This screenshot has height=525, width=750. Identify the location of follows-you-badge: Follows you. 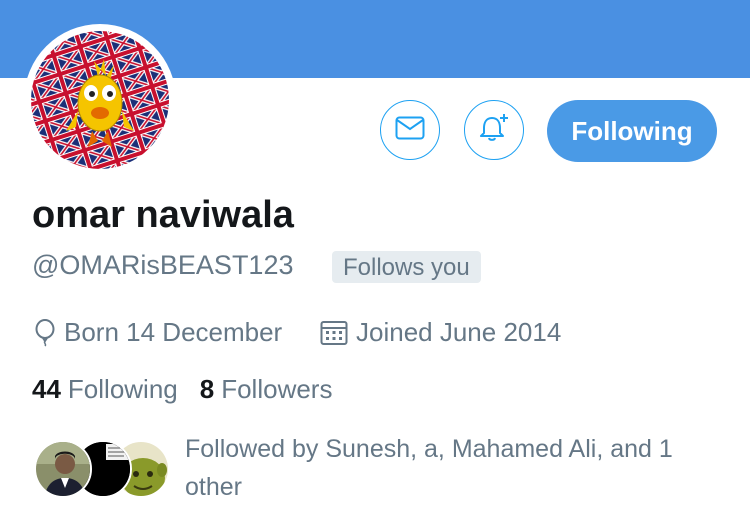
(406, 267).